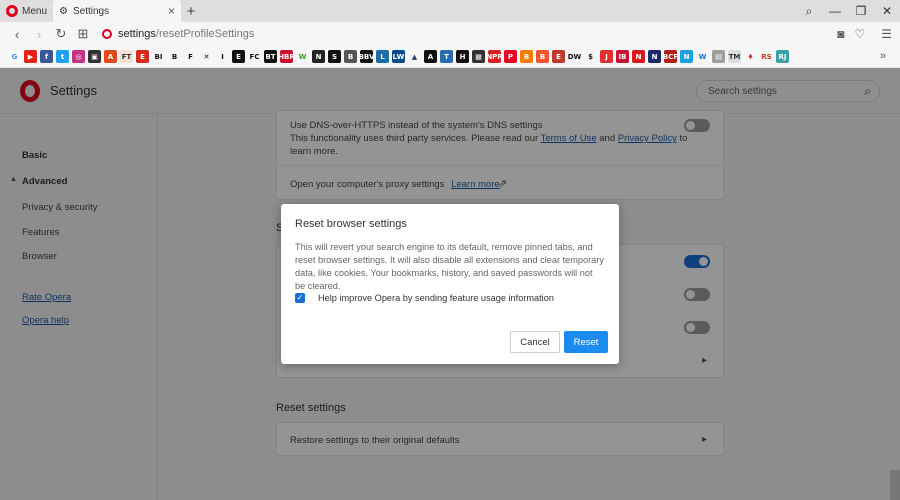  What do you see at coordinates (734, 56) in the screenshot?
I see `bookmark-icon: TM` at bounding box center [734, 56].